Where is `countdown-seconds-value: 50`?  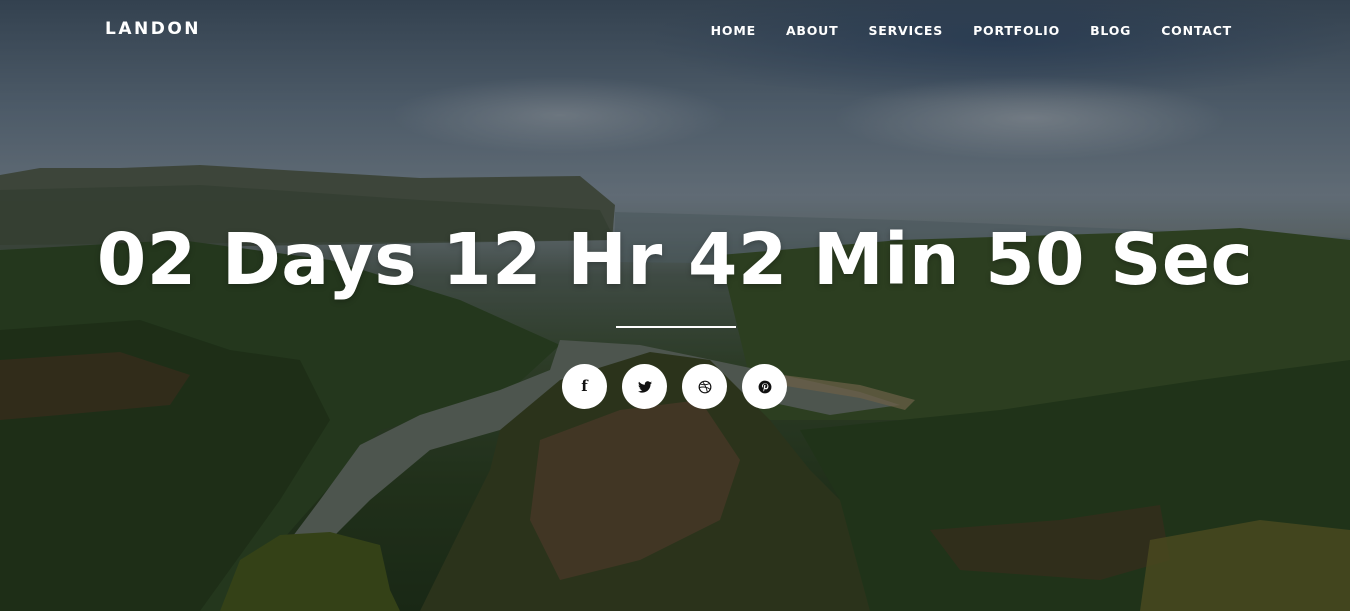 countdown-seconds-value: 50 is located at coordinates (1035, 259).